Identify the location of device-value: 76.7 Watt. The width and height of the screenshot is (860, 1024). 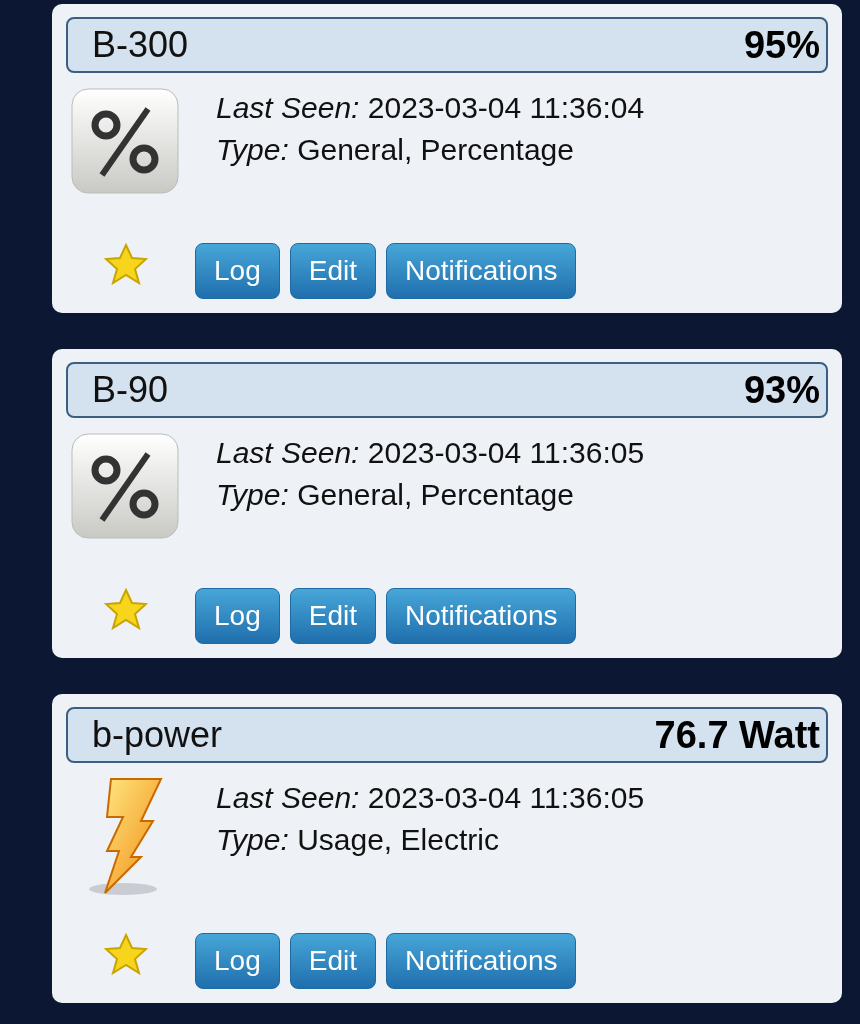
(737, 735).